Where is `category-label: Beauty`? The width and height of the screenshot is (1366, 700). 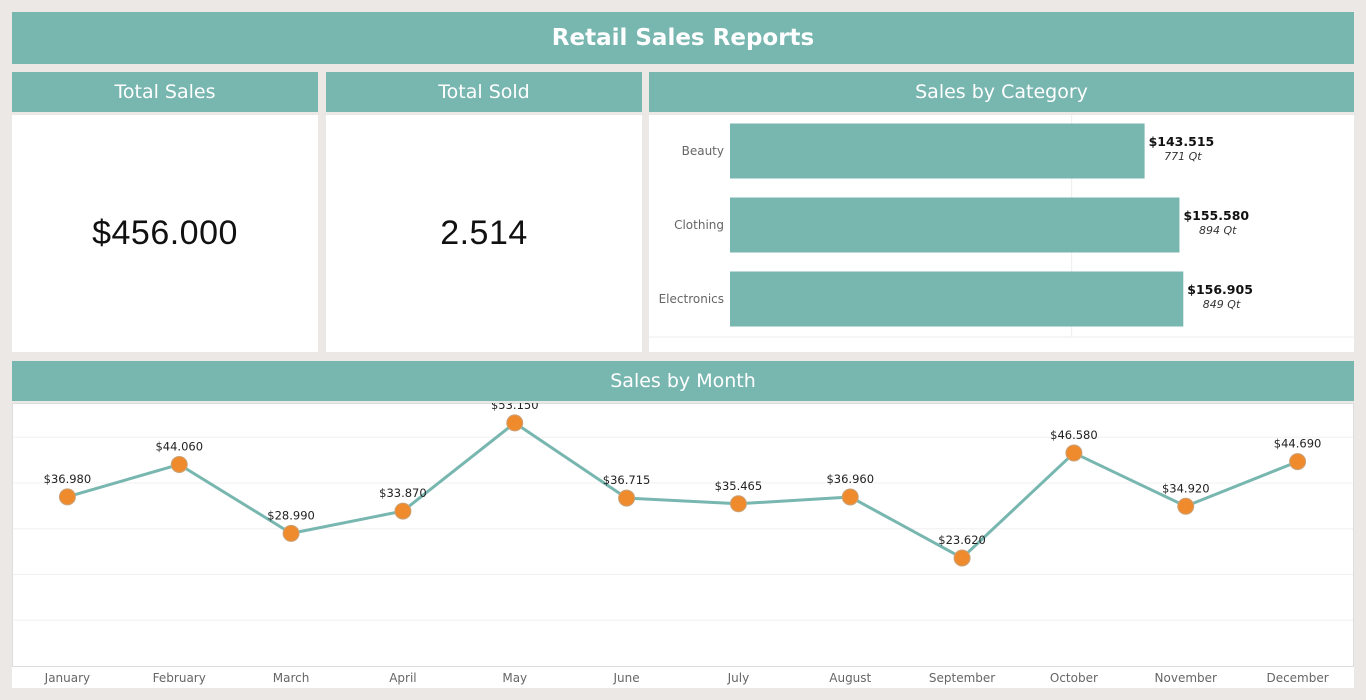 category-label: Beauty is located at coordinates (703, 151).